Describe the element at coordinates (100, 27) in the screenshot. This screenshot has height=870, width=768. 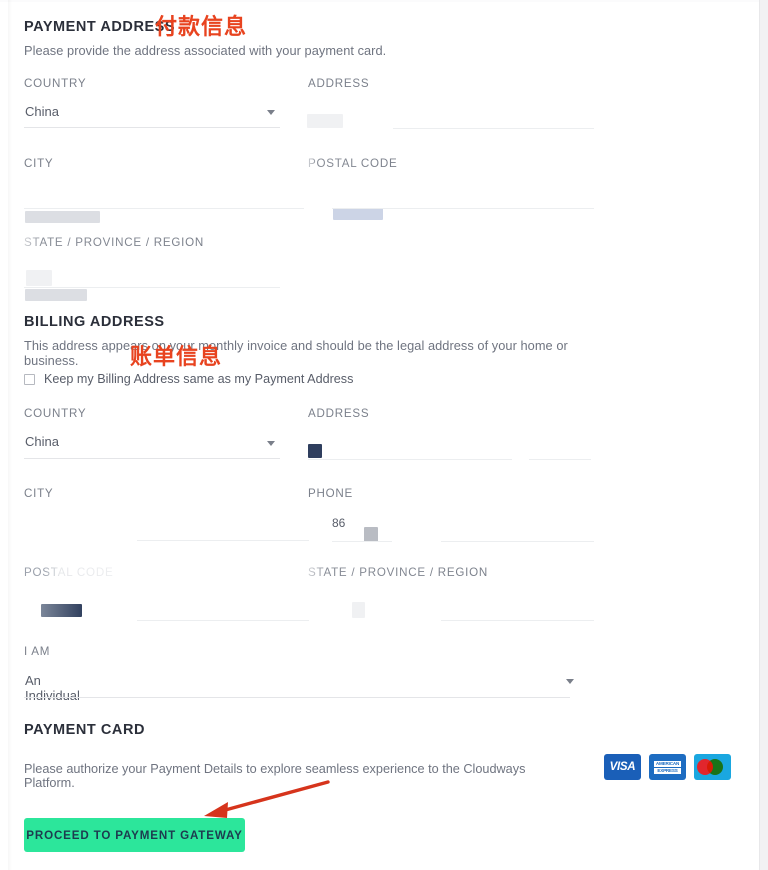
I see `payment-address-heading: PAYMENT ADDRESS` at that location.